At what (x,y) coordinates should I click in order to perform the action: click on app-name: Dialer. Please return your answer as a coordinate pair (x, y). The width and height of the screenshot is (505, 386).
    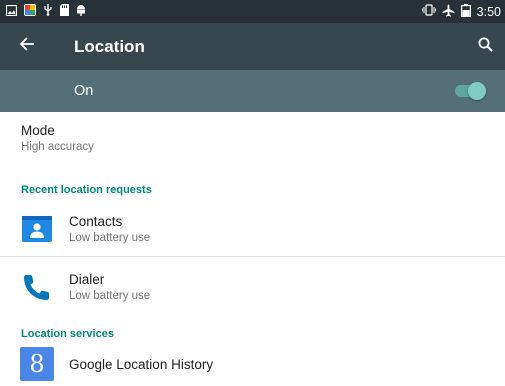
    Looking at the image, I should click on (87, 279).